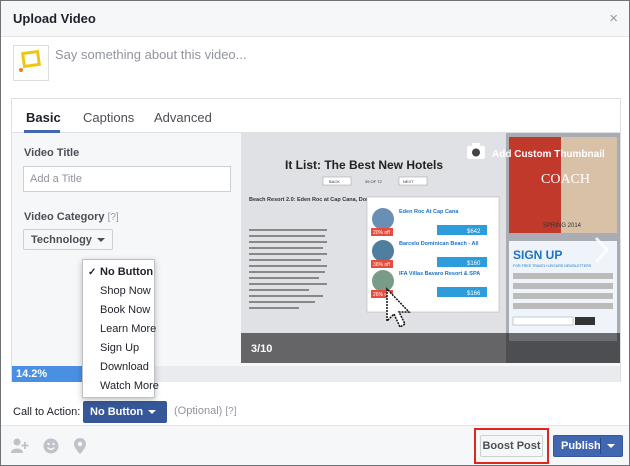  What do you see at coordinates (429, 212) in the screenshot?
I see `svg-text: Eden Roc At Cap Cana` at bounding box center [429, 212].